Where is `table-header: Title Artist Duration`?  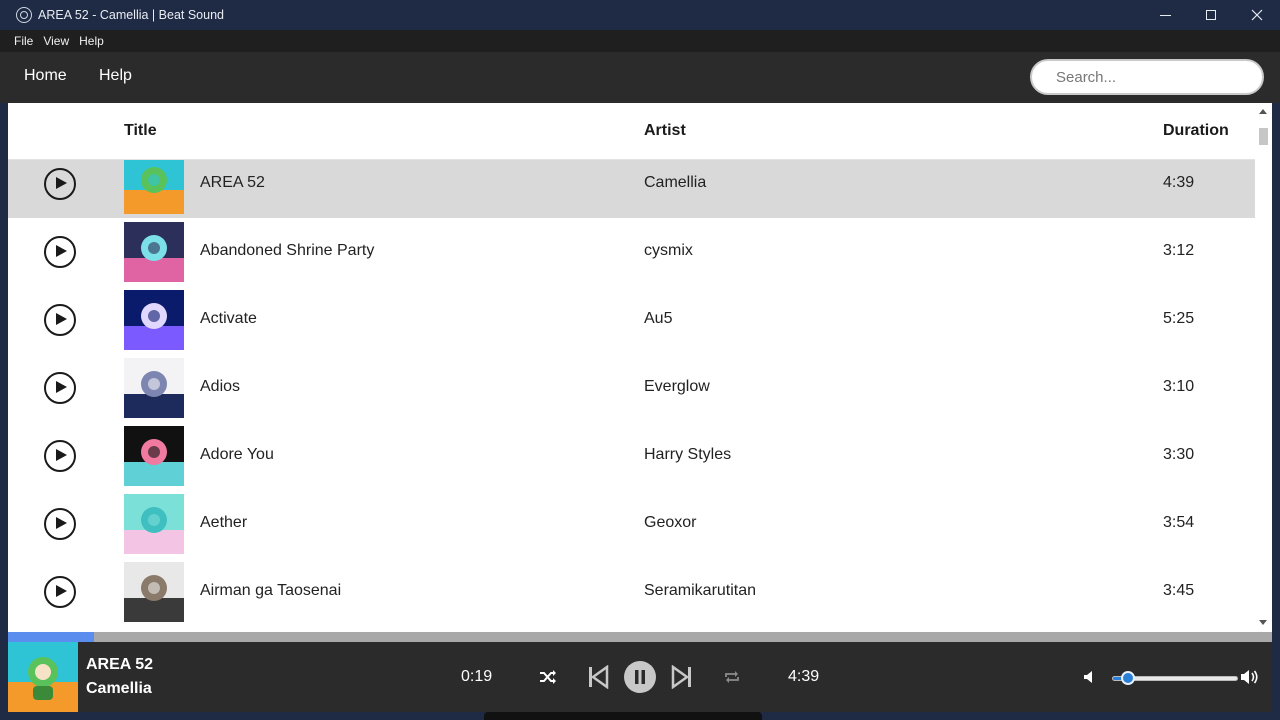 table-header: Title Artist Duration is located at coordinates (631, 131).